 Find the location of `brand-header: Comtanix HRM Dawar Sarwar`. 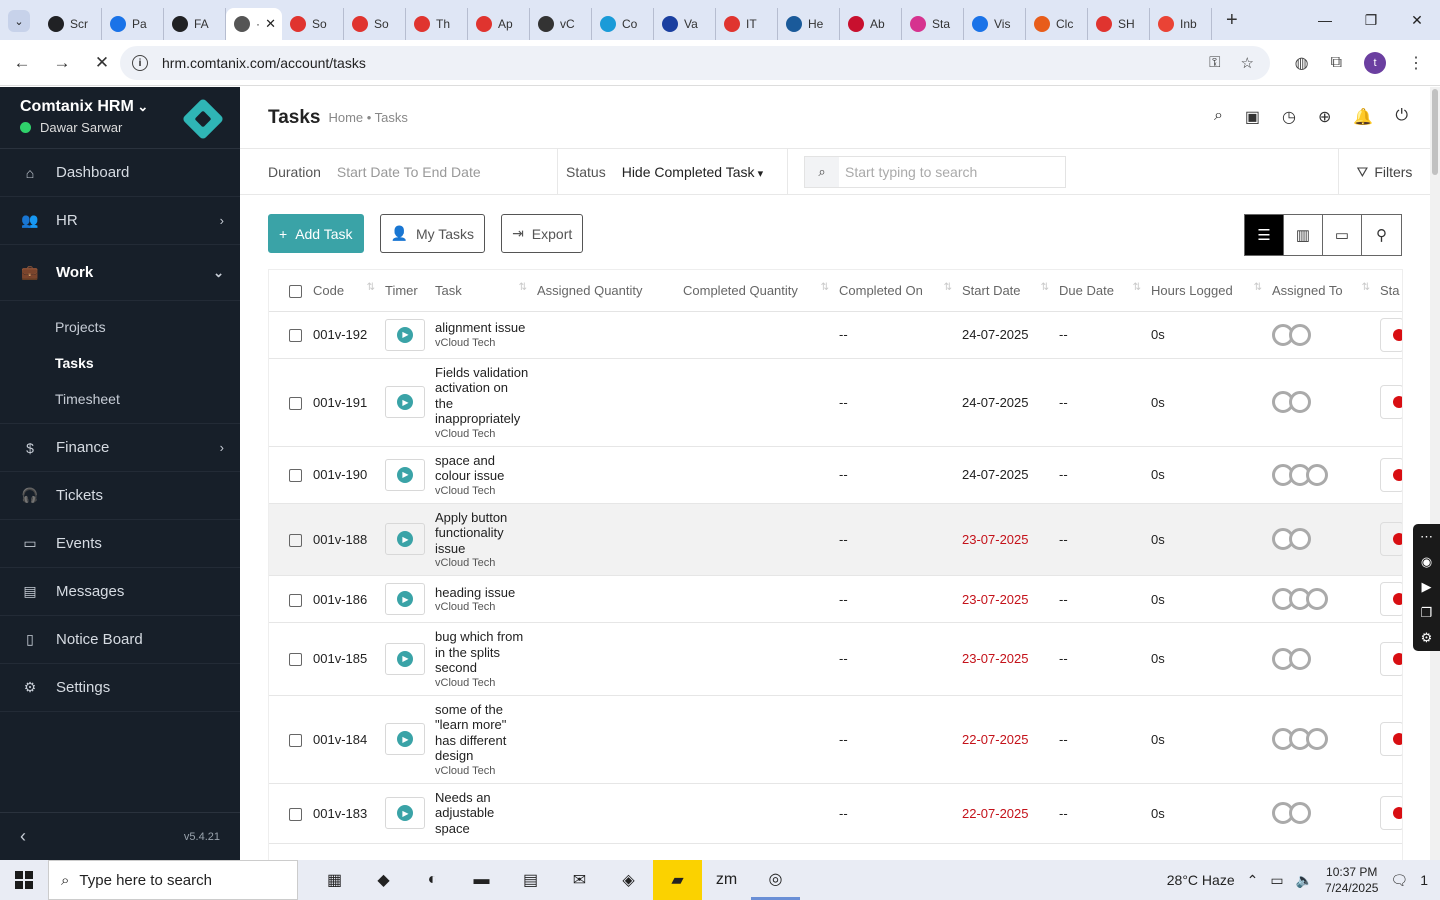

brand-header: Comtanix HRM Dawar Sarwar is located at coordinates (120, 118).